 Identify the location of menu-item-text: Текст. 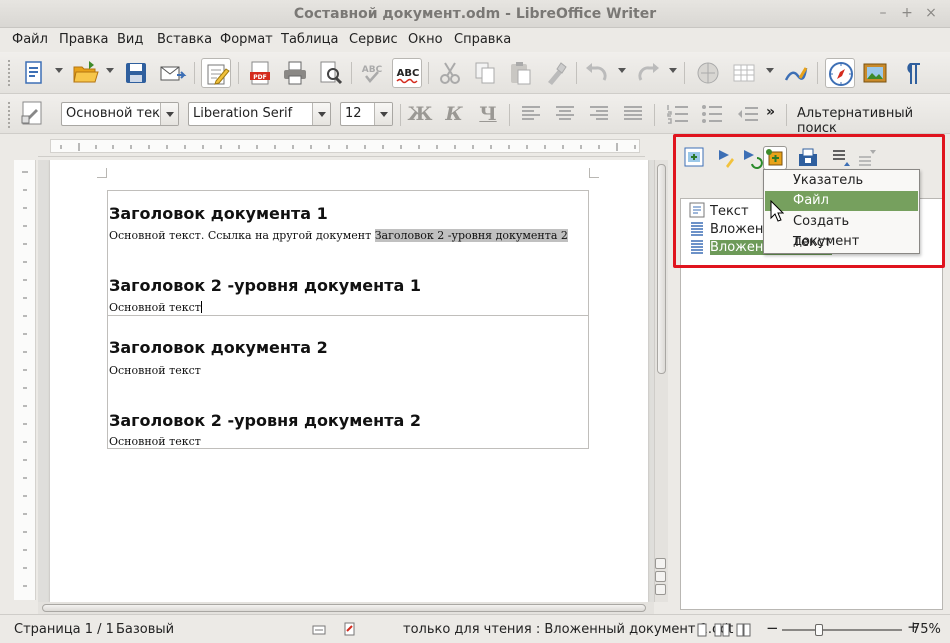
(841, 243).